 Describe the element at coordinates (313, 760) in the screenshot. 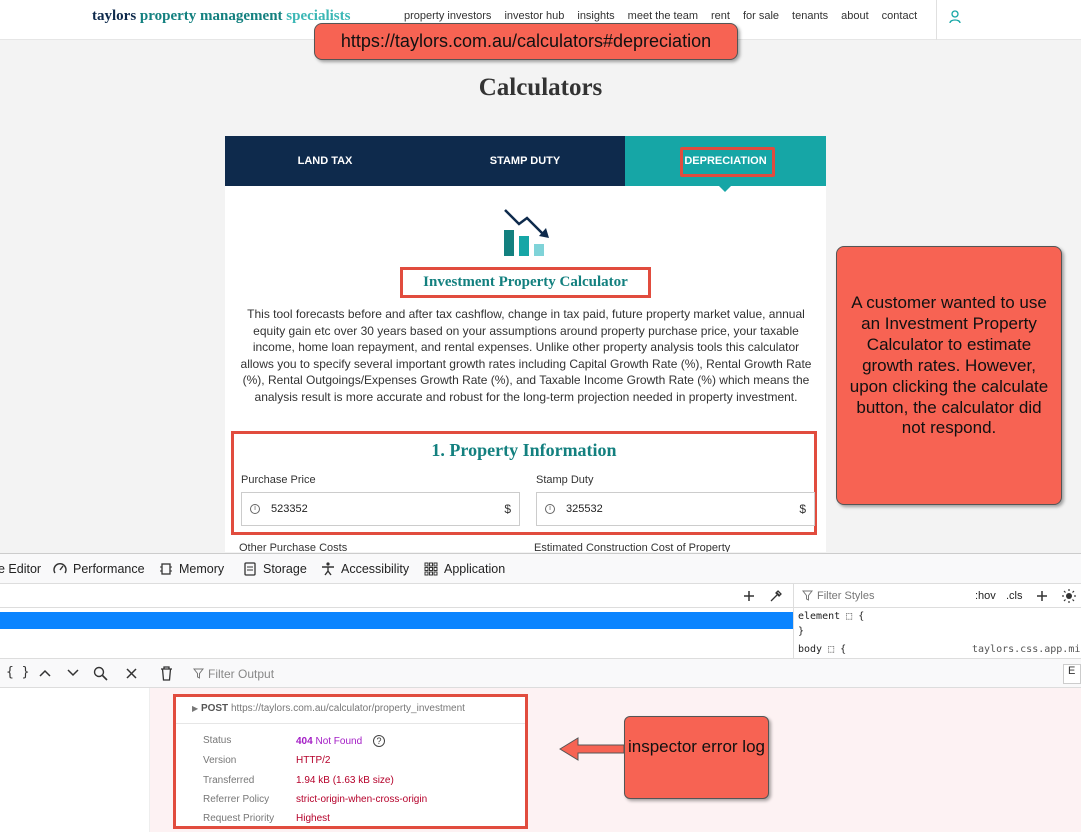

I see `version-value: HTTP/2` at that location.